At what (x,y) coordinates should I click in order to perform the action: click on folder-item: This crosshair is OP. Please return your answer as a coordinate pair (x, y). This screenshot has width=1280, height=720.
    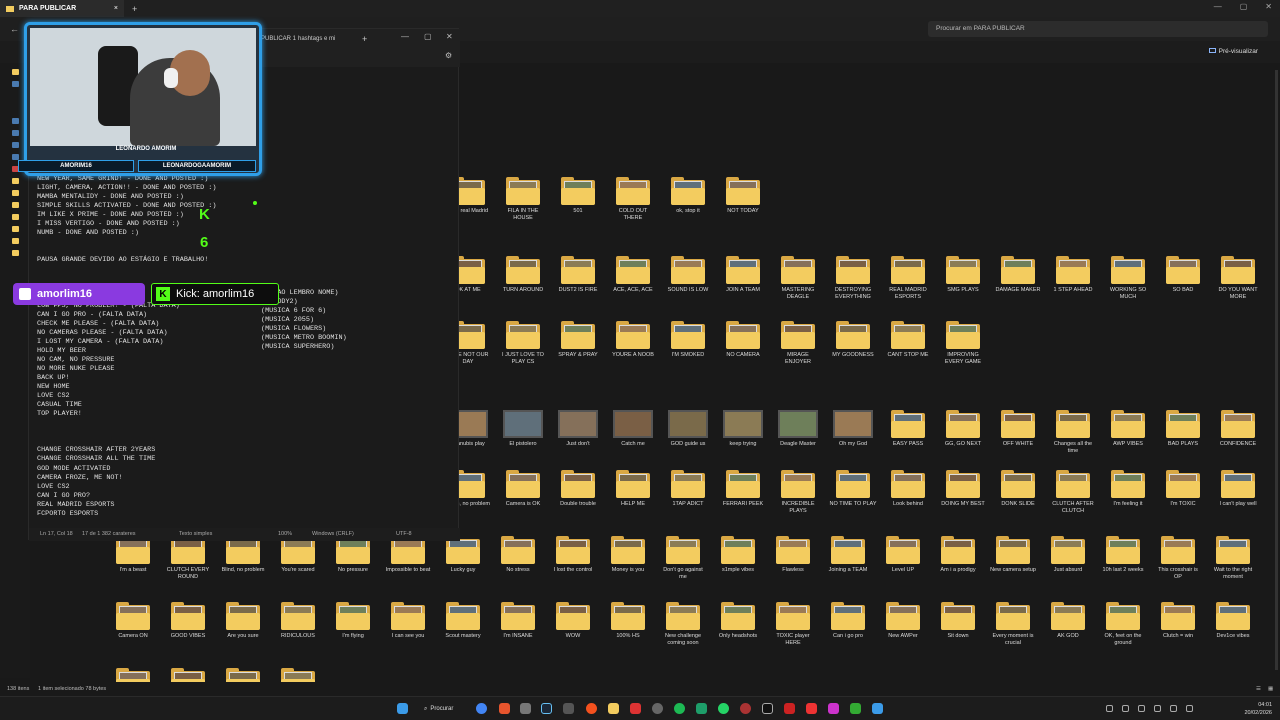
    Looking at the image, I should click on (1178, 559).